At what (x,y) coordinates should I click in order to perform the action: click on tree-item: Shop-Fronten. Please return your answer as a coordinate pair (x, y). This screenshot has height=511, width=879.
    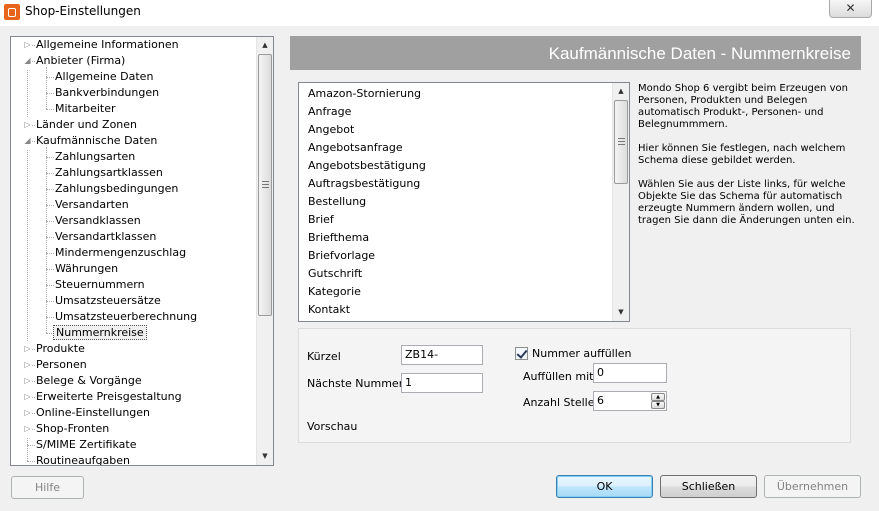
    Looking at the image, I should click on (72, 429).